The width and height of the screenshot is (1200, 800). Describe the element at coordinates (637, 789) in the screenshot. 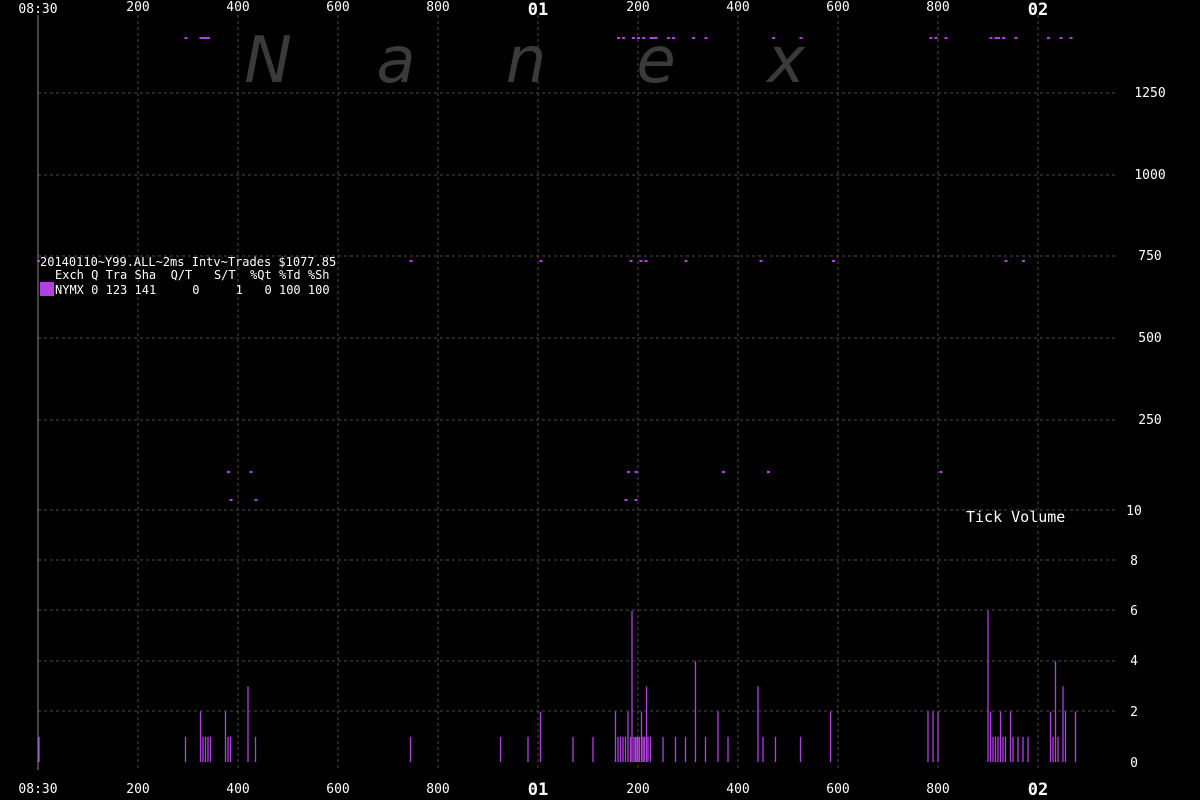

I see `x-tick-label-bottom-5: 200` at that location.